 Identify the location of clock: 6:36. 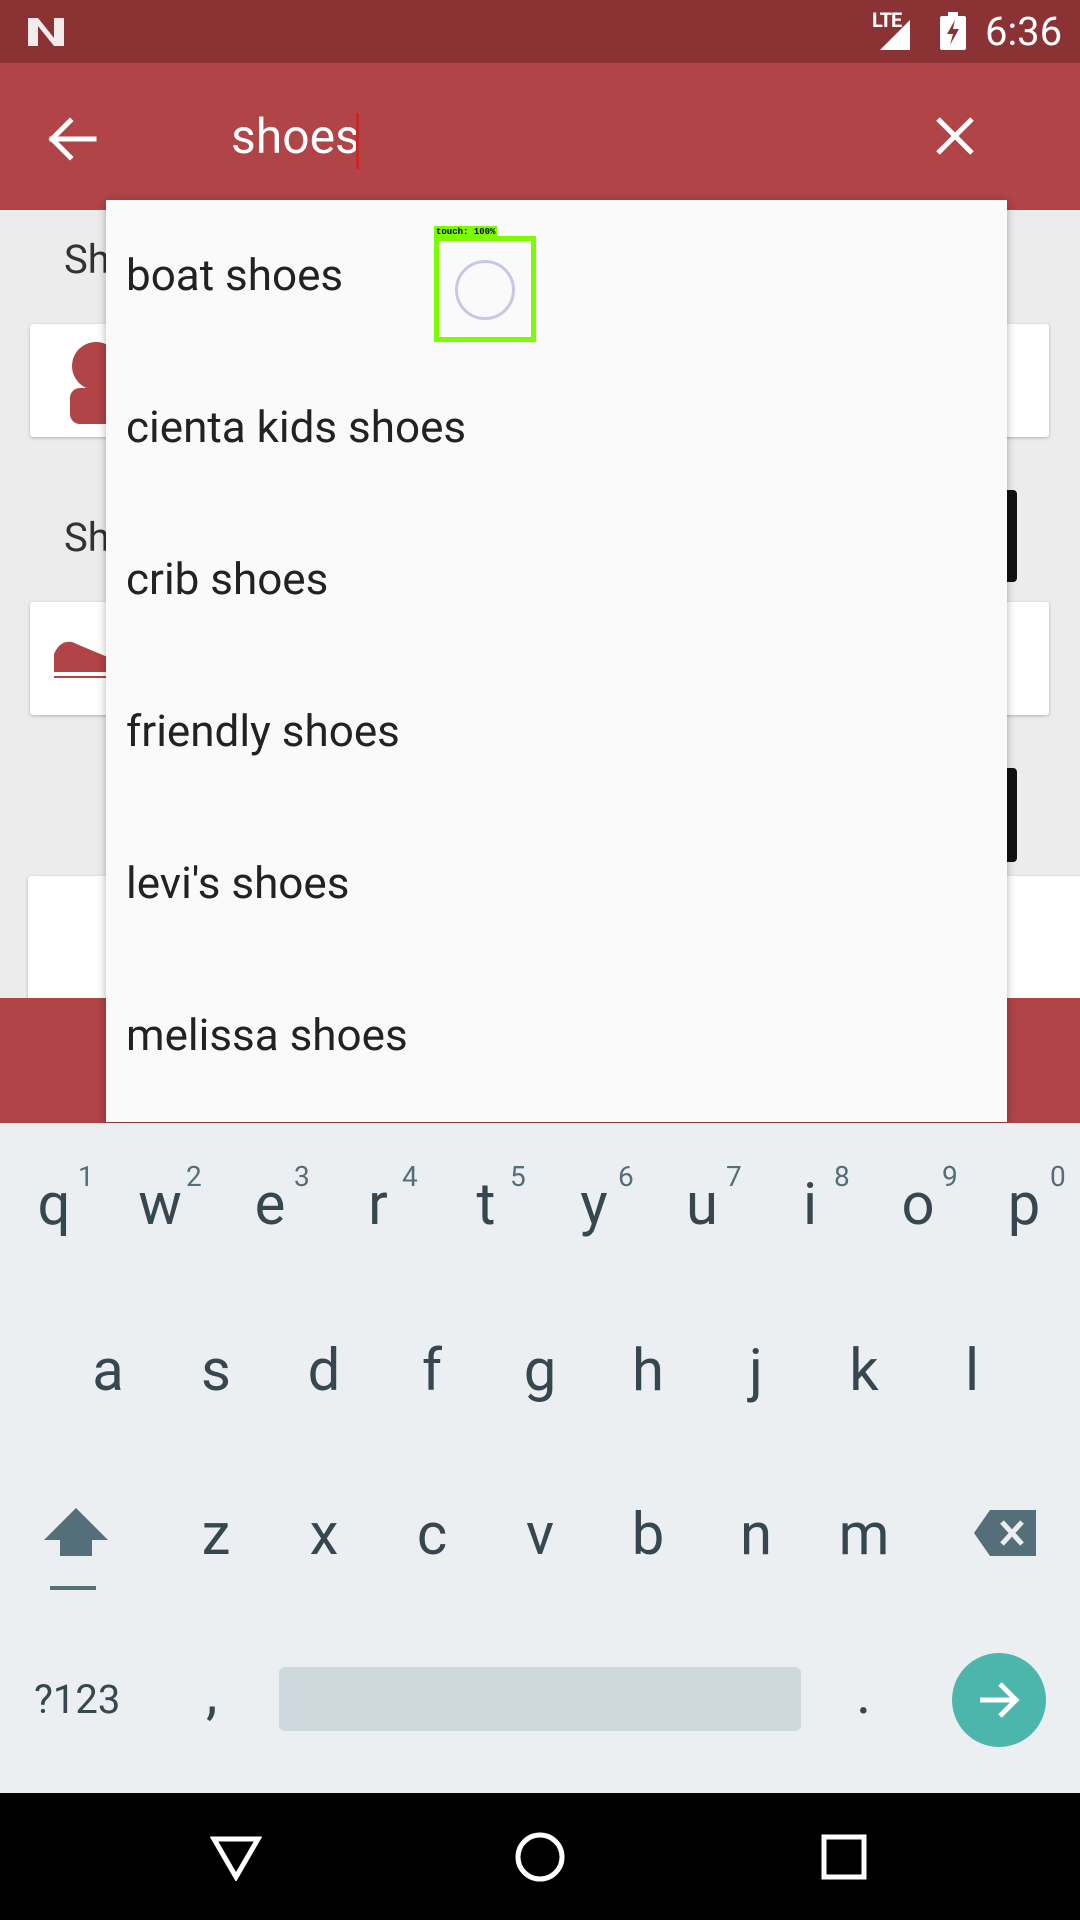
(1024, 31).